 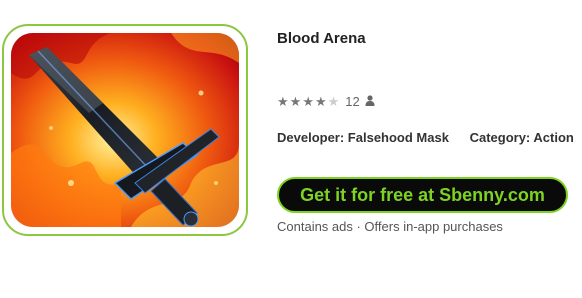 What do you see at coordinates (363, 137) in the screenshot?
I see `developer-label: Developer: Falsehood Mask` at bounding box center [363, 137].